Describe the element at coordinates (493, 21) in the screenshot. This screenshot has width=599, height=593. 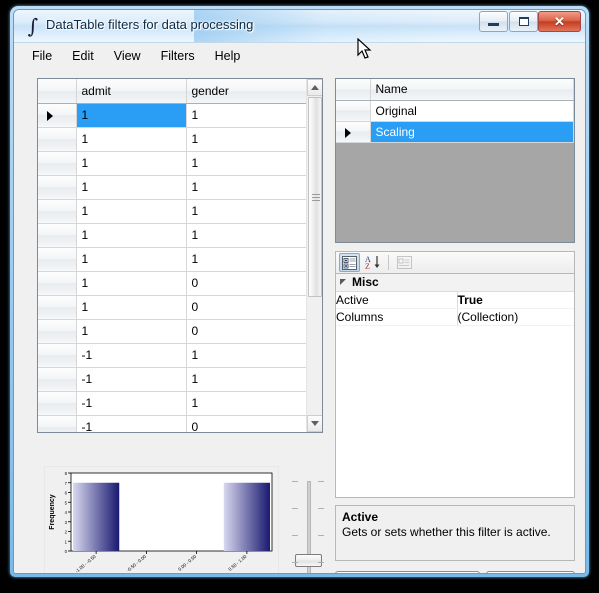
I see `minimize-button` at that location.